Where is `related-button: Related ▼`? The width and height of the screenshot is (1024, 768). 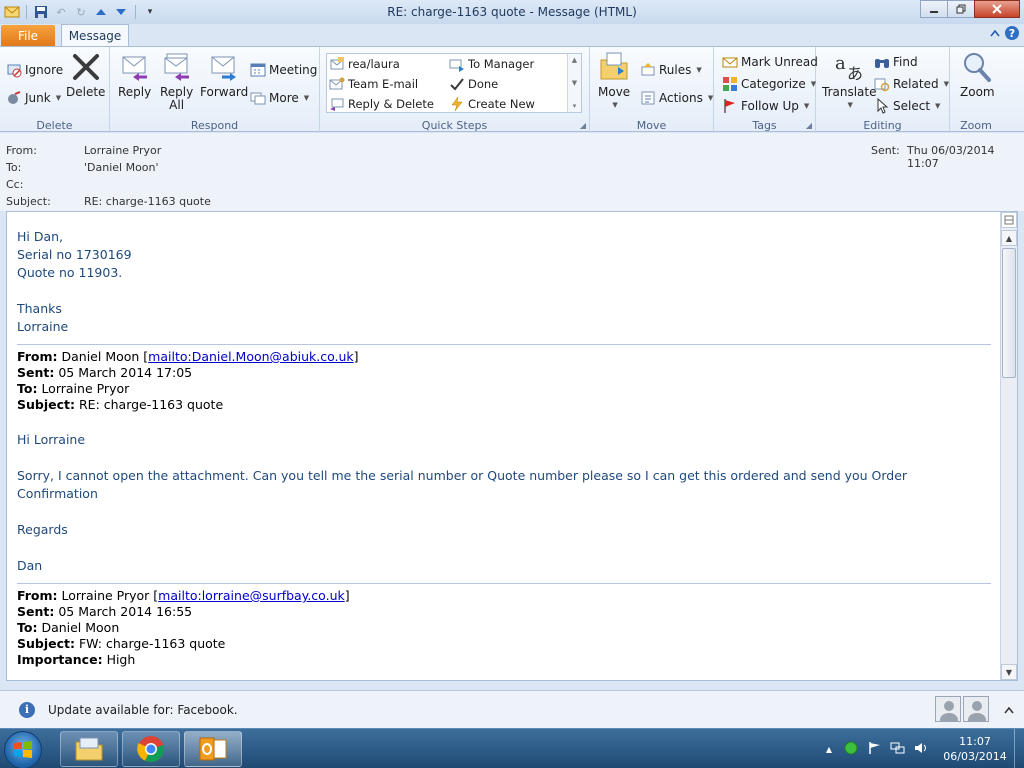
related-button: Related ▼ is located at coordinates (911, 84).